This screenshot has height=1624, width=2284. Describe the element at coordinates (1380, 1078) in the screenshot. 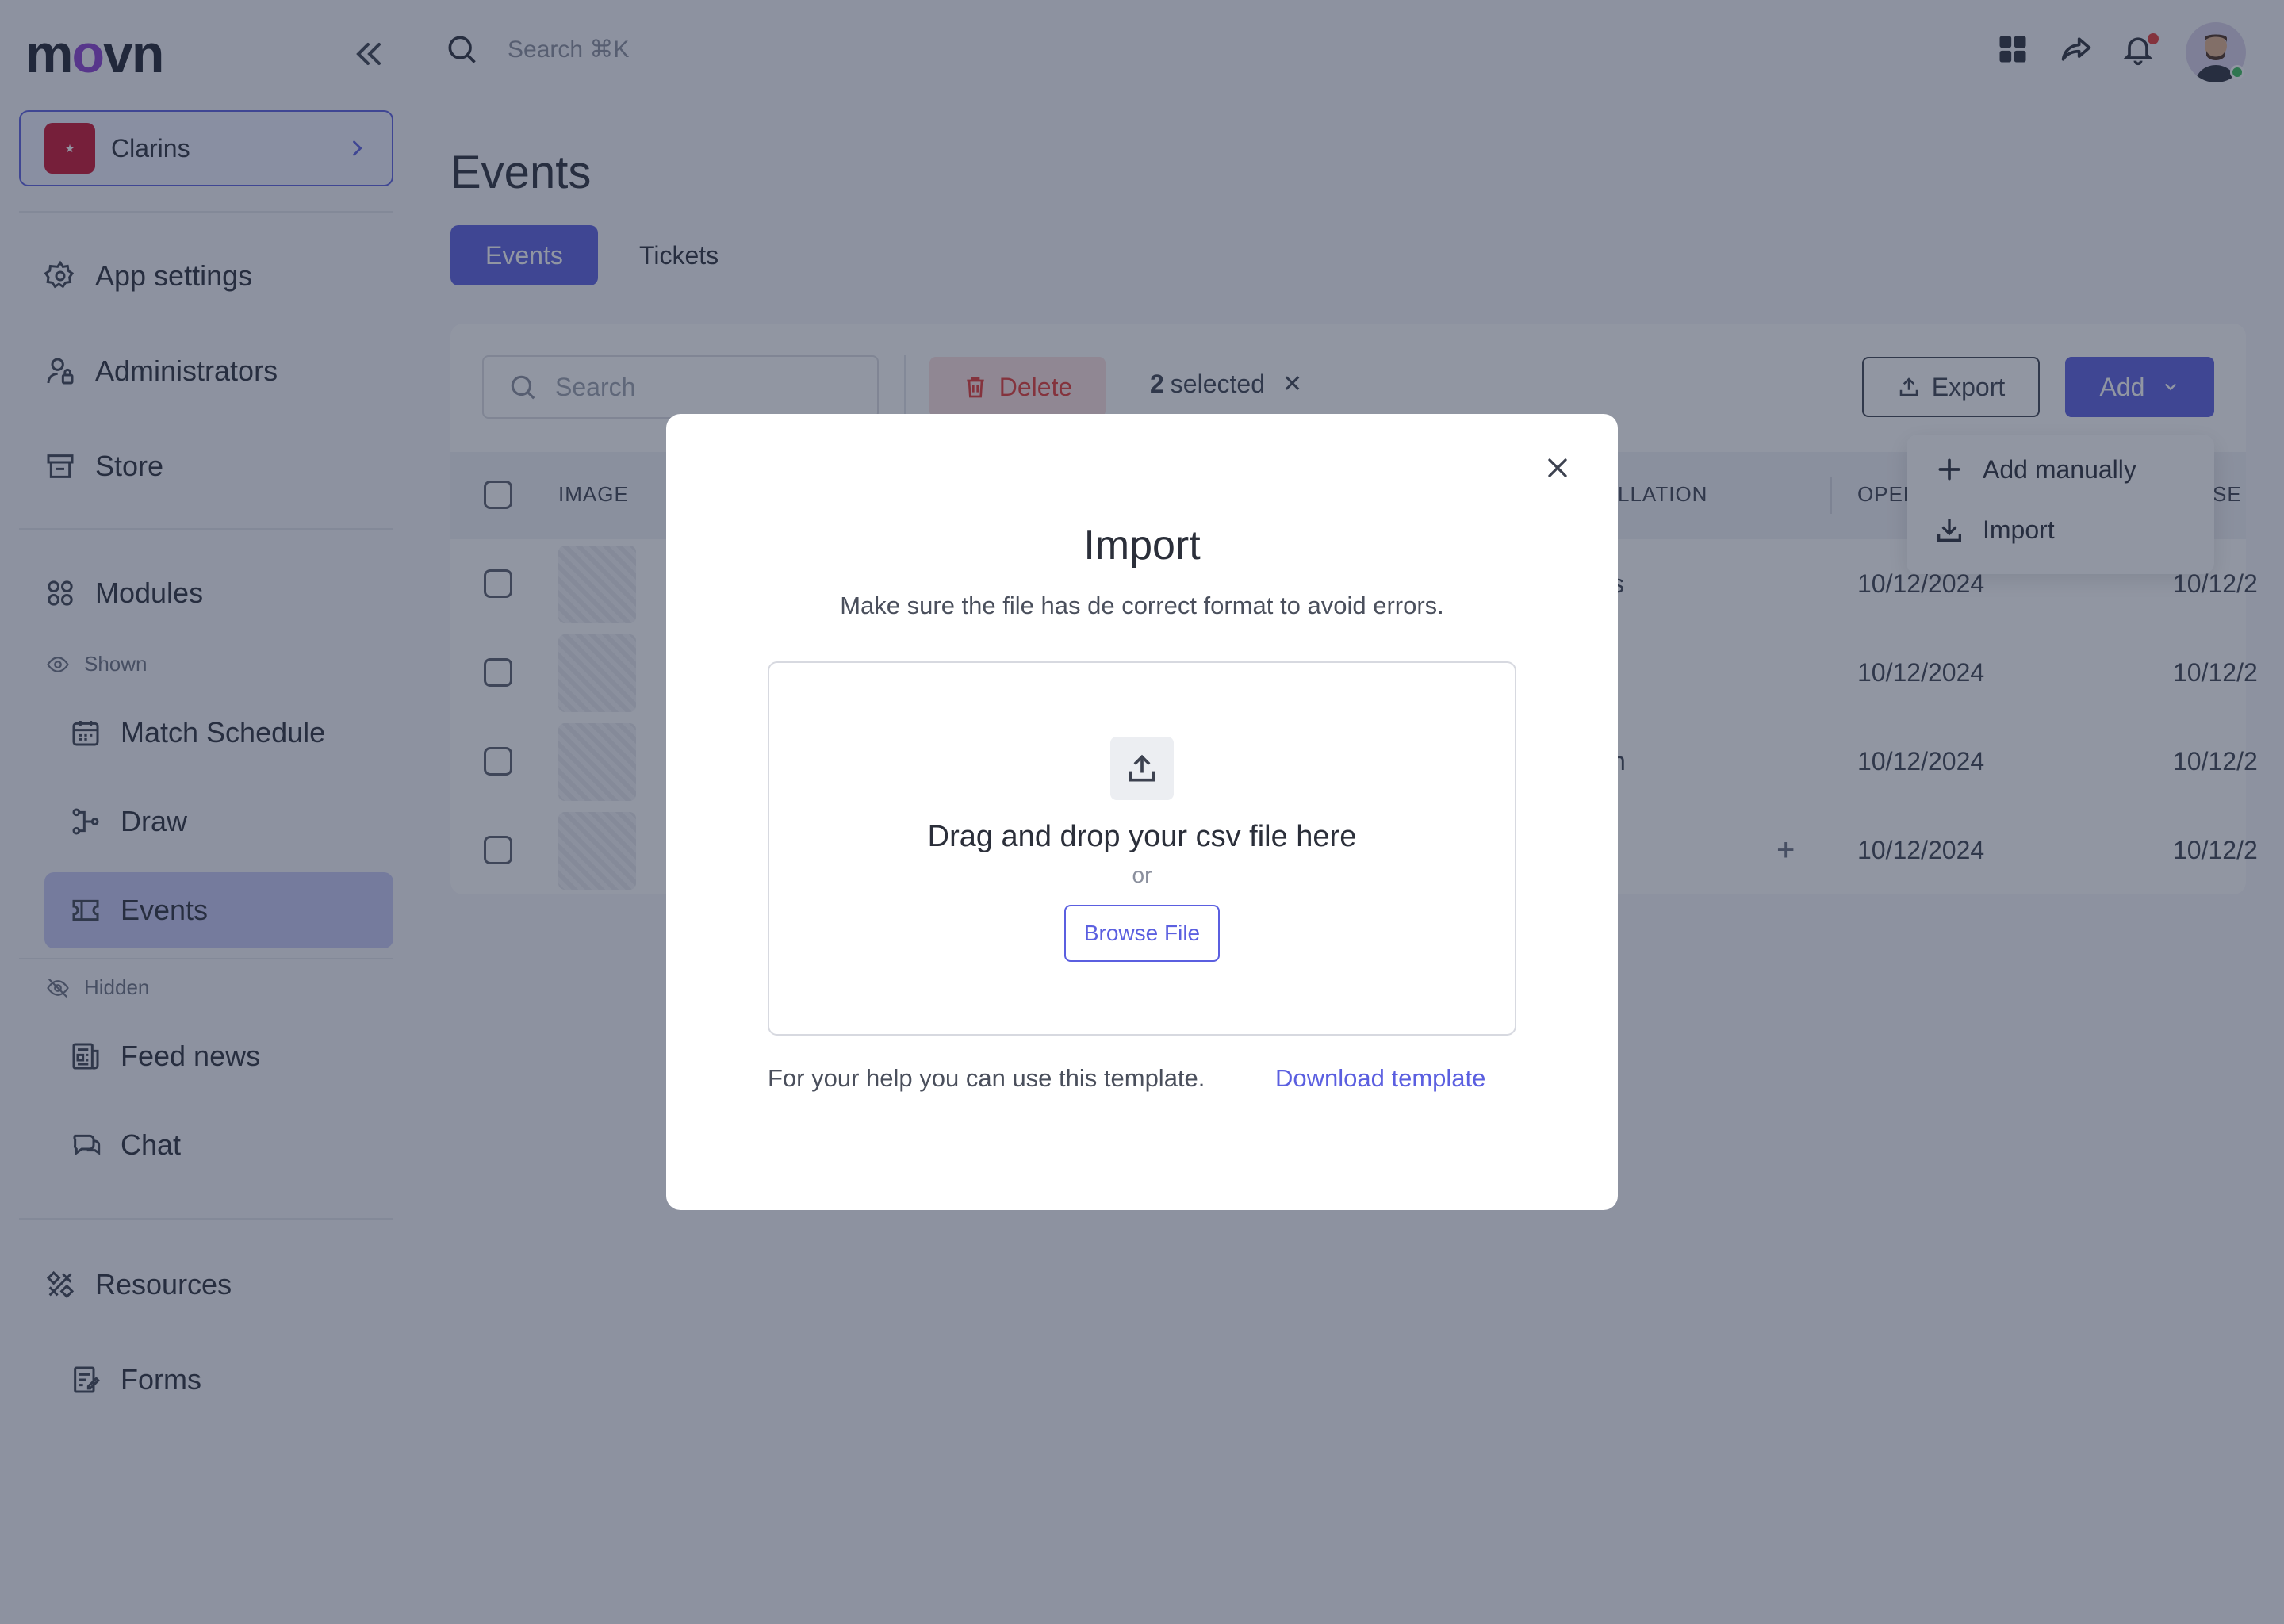

I see `download-template-link: Download template` at that location.